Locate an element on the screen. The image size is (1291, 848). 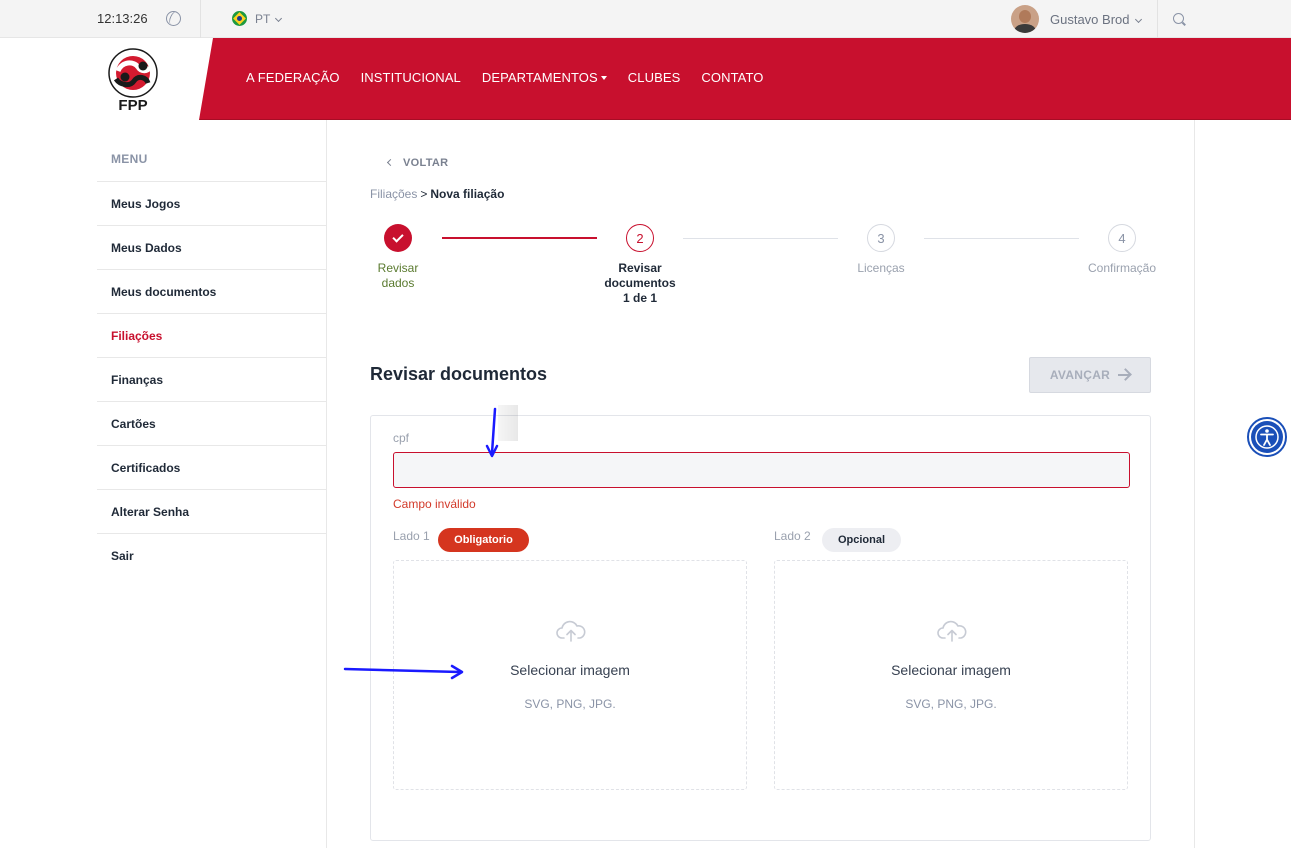
chevron-left-icon is located at coordinates (390, 162).